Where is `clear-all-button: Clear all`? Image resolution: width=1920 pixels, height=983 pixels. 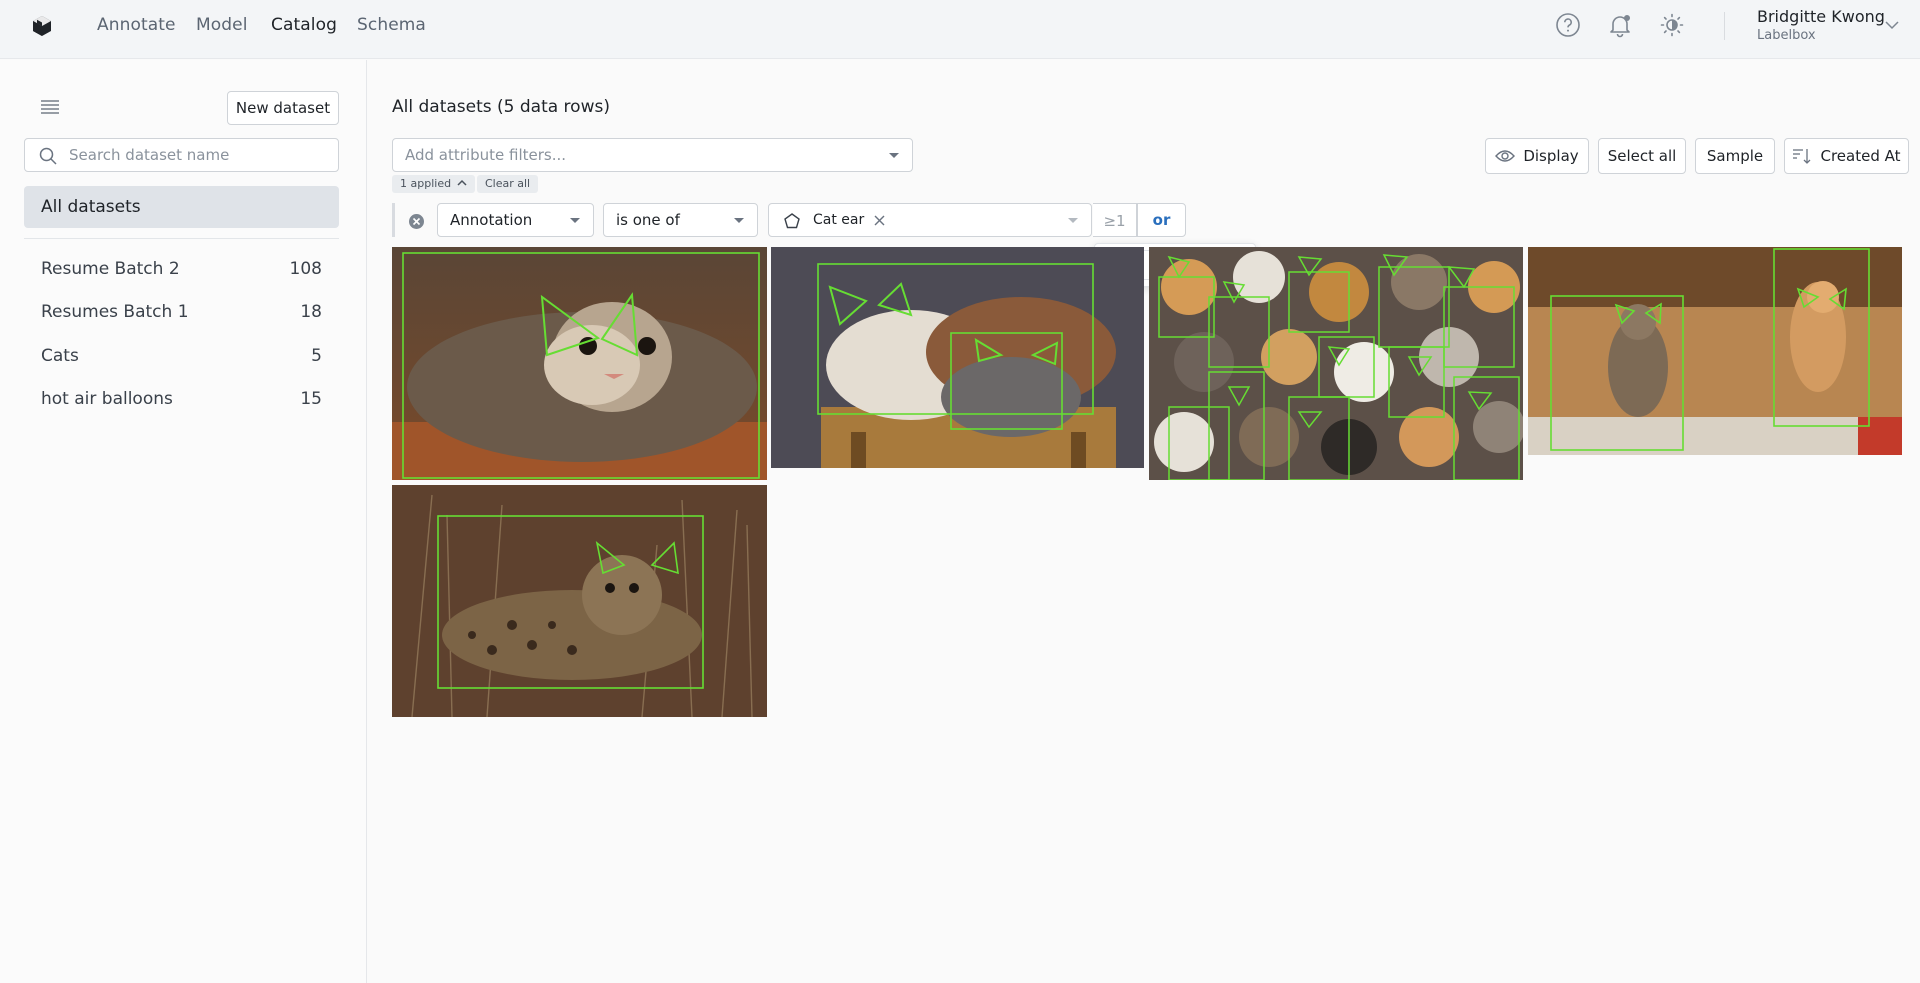
clear-all-button: Clear all is located at coordinates (508, 184).